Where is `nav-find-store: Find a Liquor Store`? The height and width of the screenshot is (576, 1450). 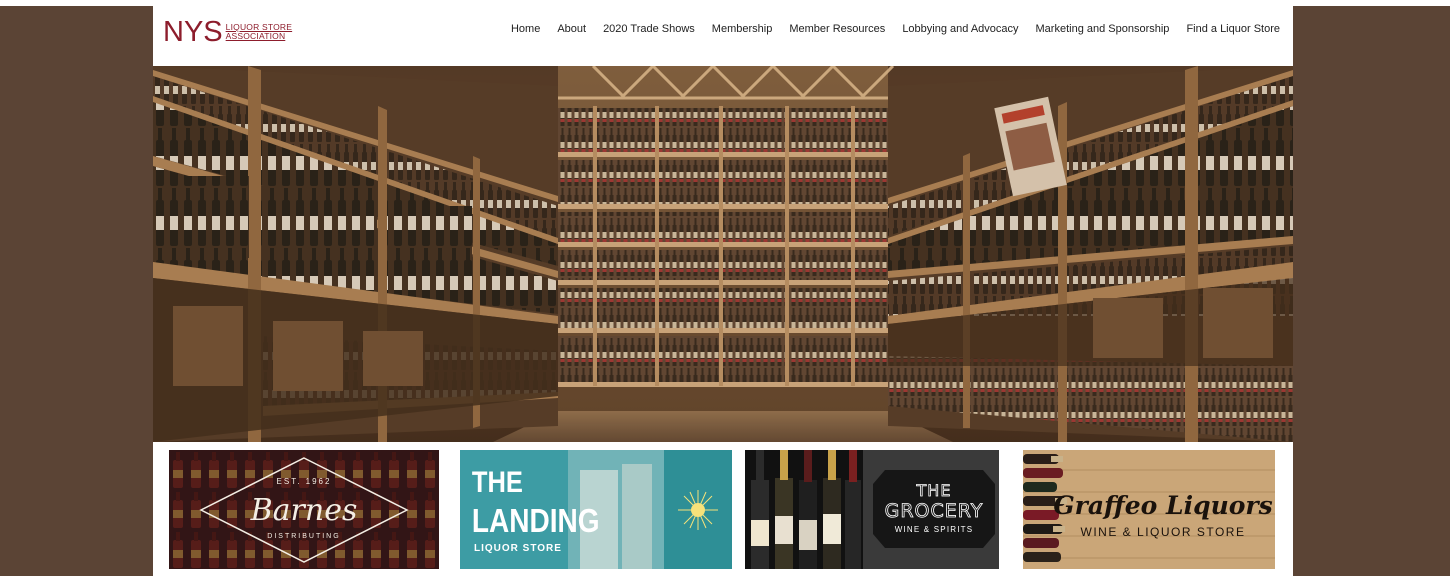
nav-find-store: Find a Liquor Store is located at coordinates (1233, 29).